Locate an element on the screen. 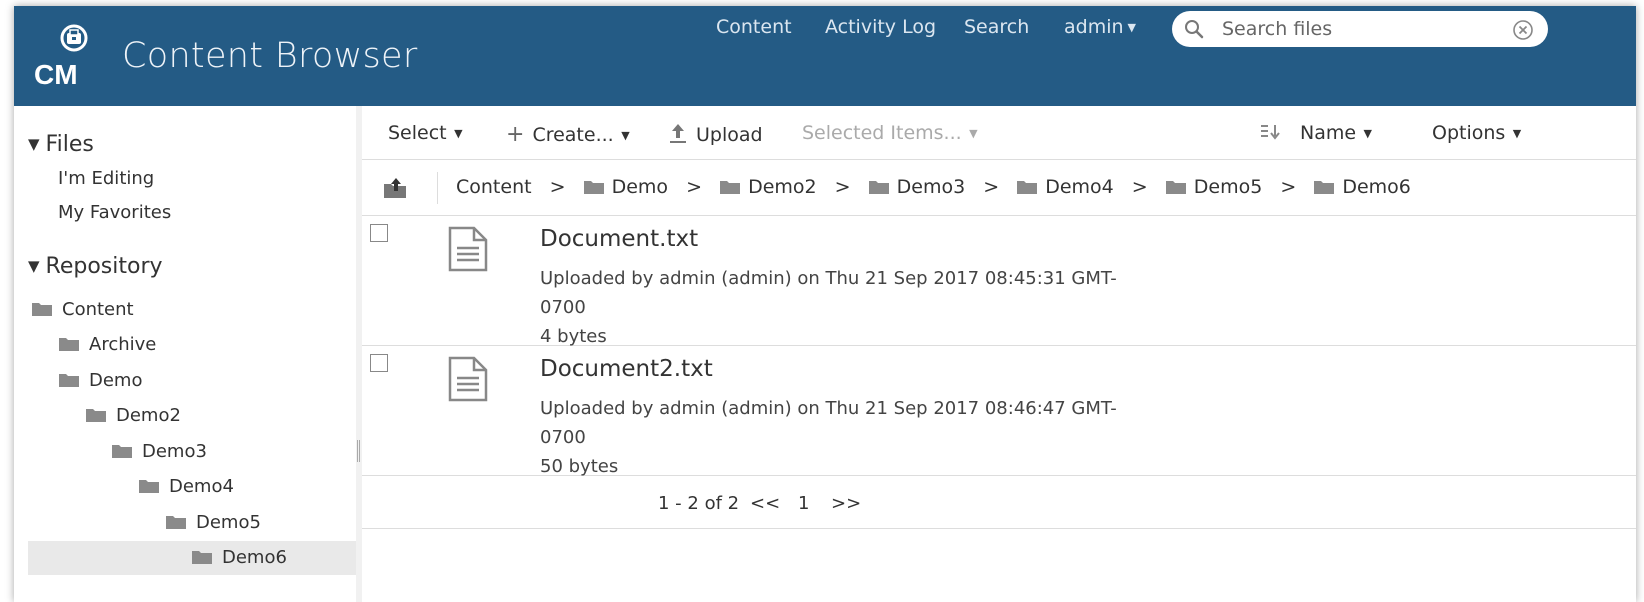 The width and height of the screenshot is (1644, 602). sort-menu-button: Name ▼ is located at coordinates (1316, 133).